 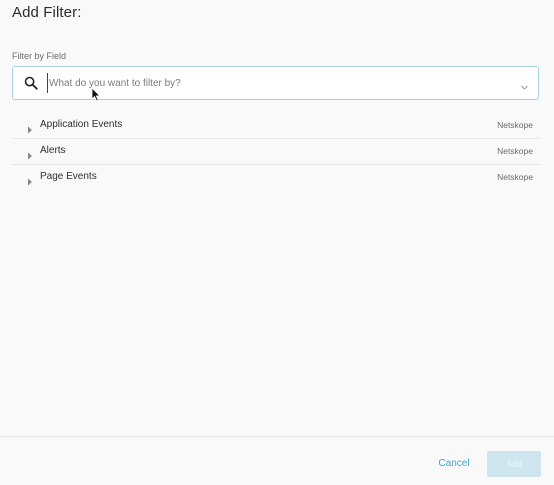 What do you see at coordinates (96, 94) in the screenshot?
I see `mouse-pointer-icon` at bounding box center [96, 94].